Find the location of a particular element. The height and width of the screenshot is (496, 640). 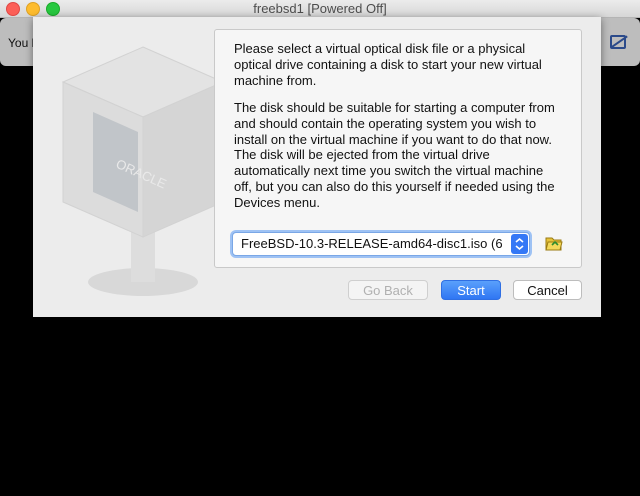

up-down-chevron-icon is located at coordinates (519, 244).